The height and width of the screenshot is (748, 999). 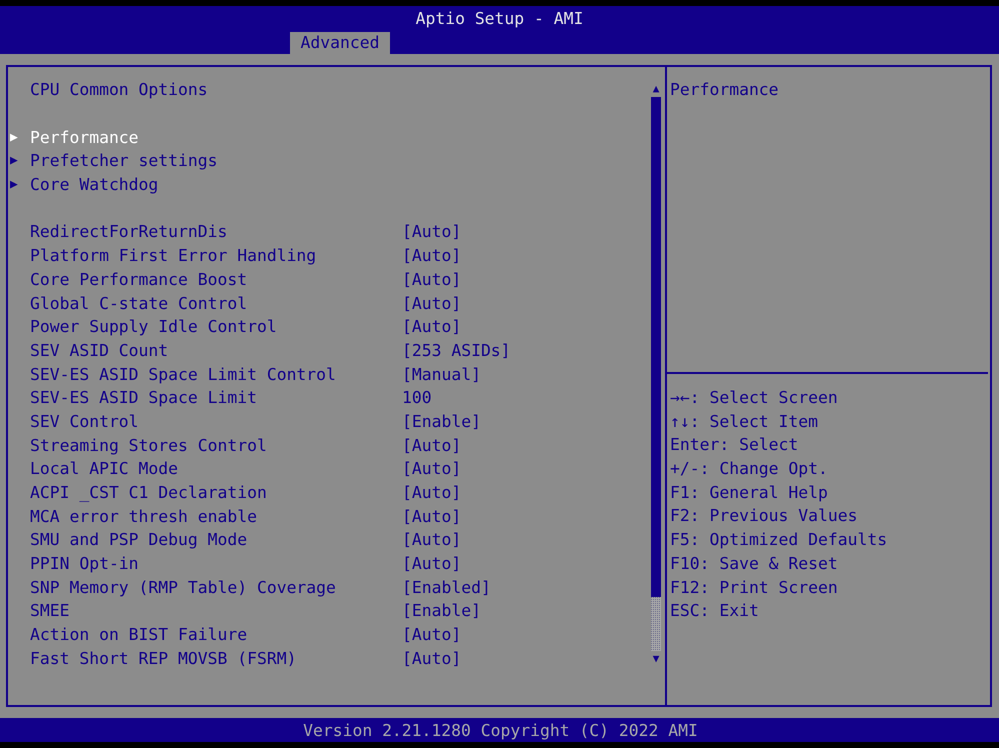 I want to click on key-hint: F2: Previous Values, so click(x=764, y=516).